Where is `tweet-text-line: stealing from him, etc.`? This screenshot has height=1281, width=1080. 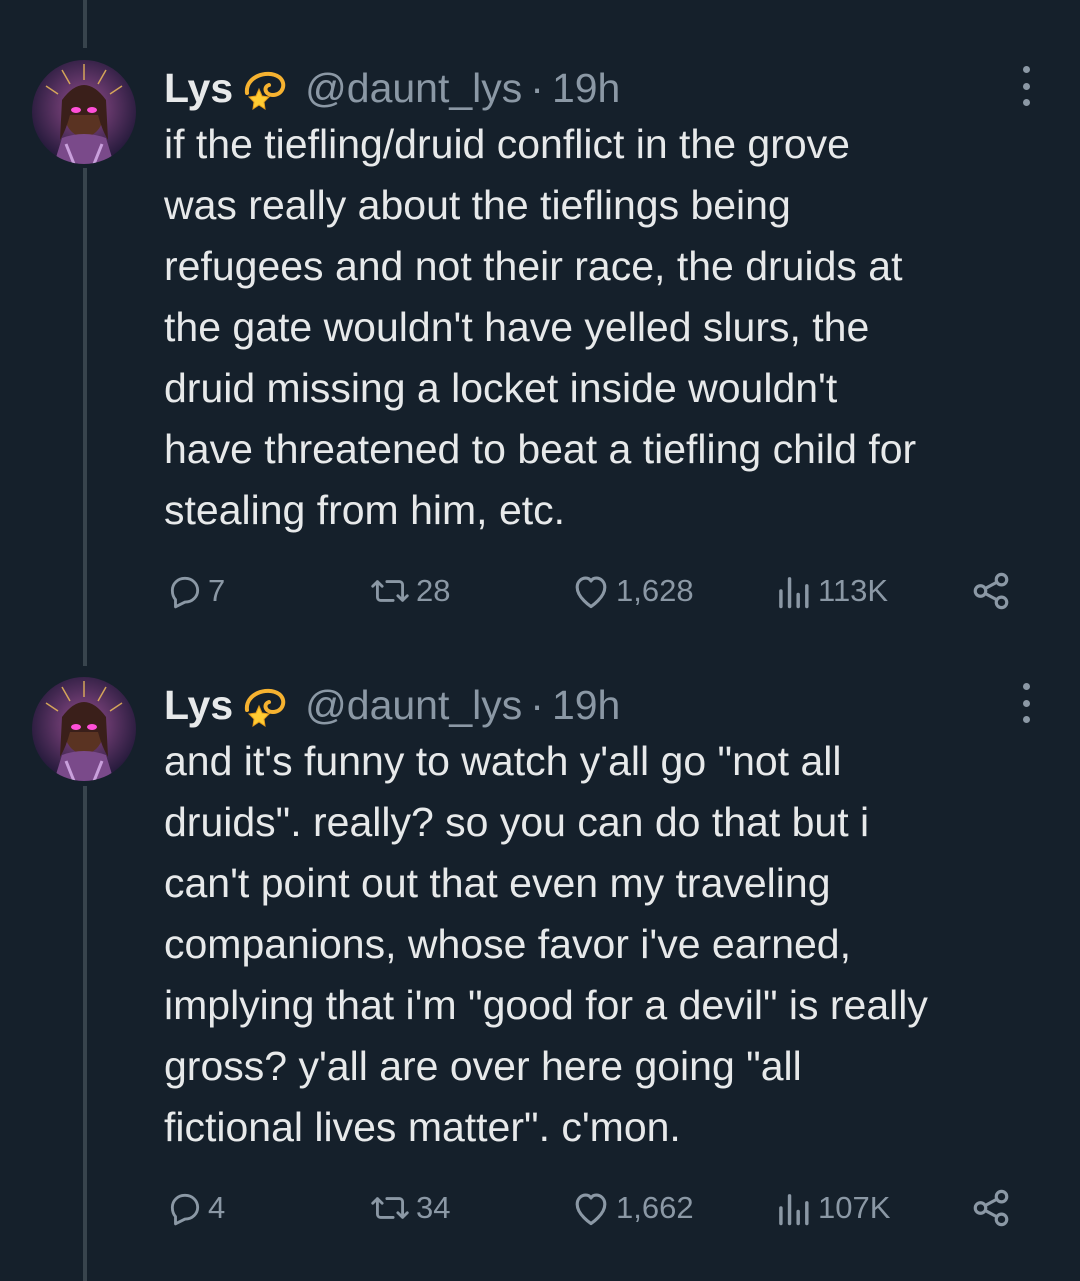 tweet-text-line: stealing from him, etc. is located at coordinates (365, 510).